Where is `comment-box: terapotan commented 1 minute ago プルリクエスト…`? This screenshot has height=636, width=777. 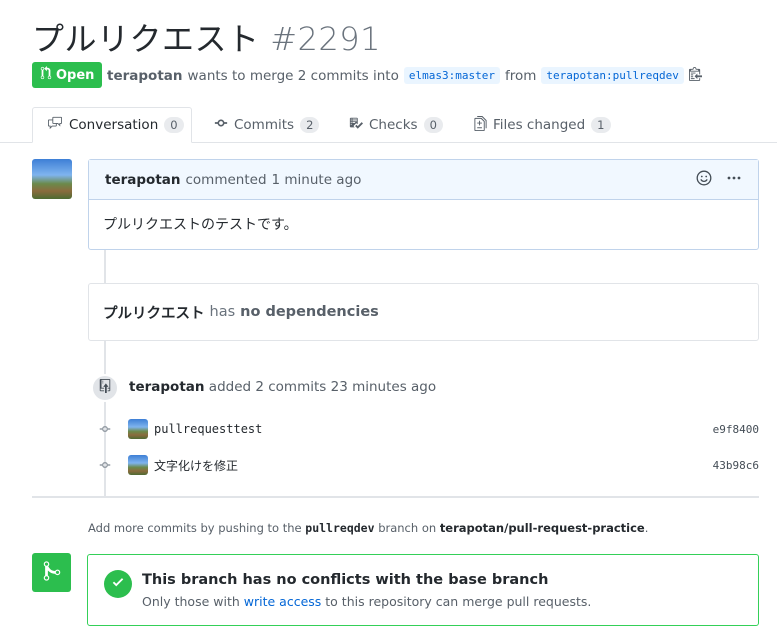
comment-box: terapotan commented 1 minute ago プルリクエスト… is located at coordinates (423, 204).